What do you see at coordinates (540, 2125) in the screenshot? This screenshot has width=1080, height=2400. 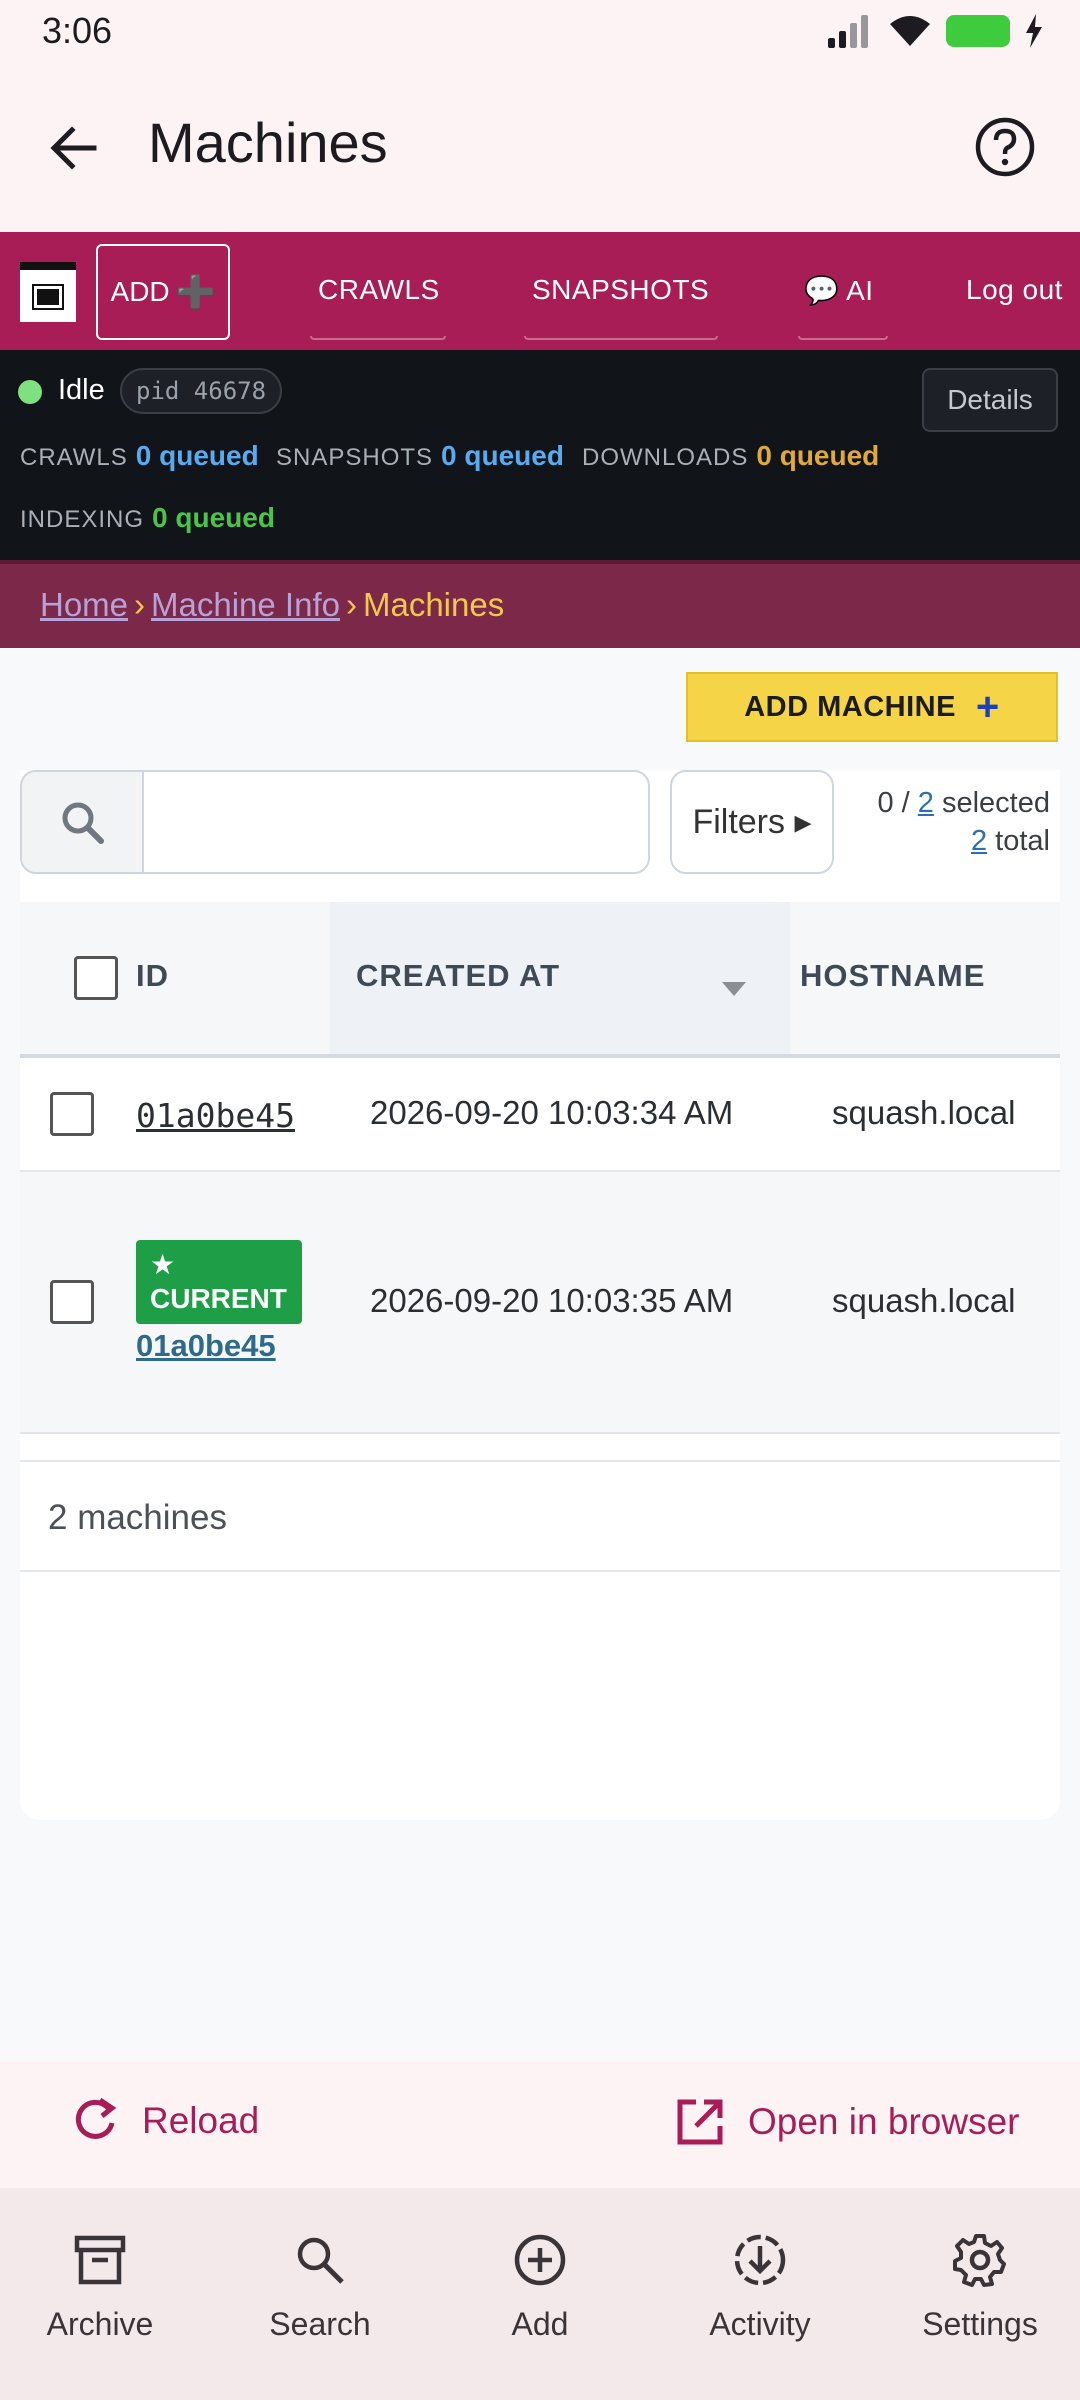 I see `action-bar: Reload Open in browser` at bounding box center [540, 2125].